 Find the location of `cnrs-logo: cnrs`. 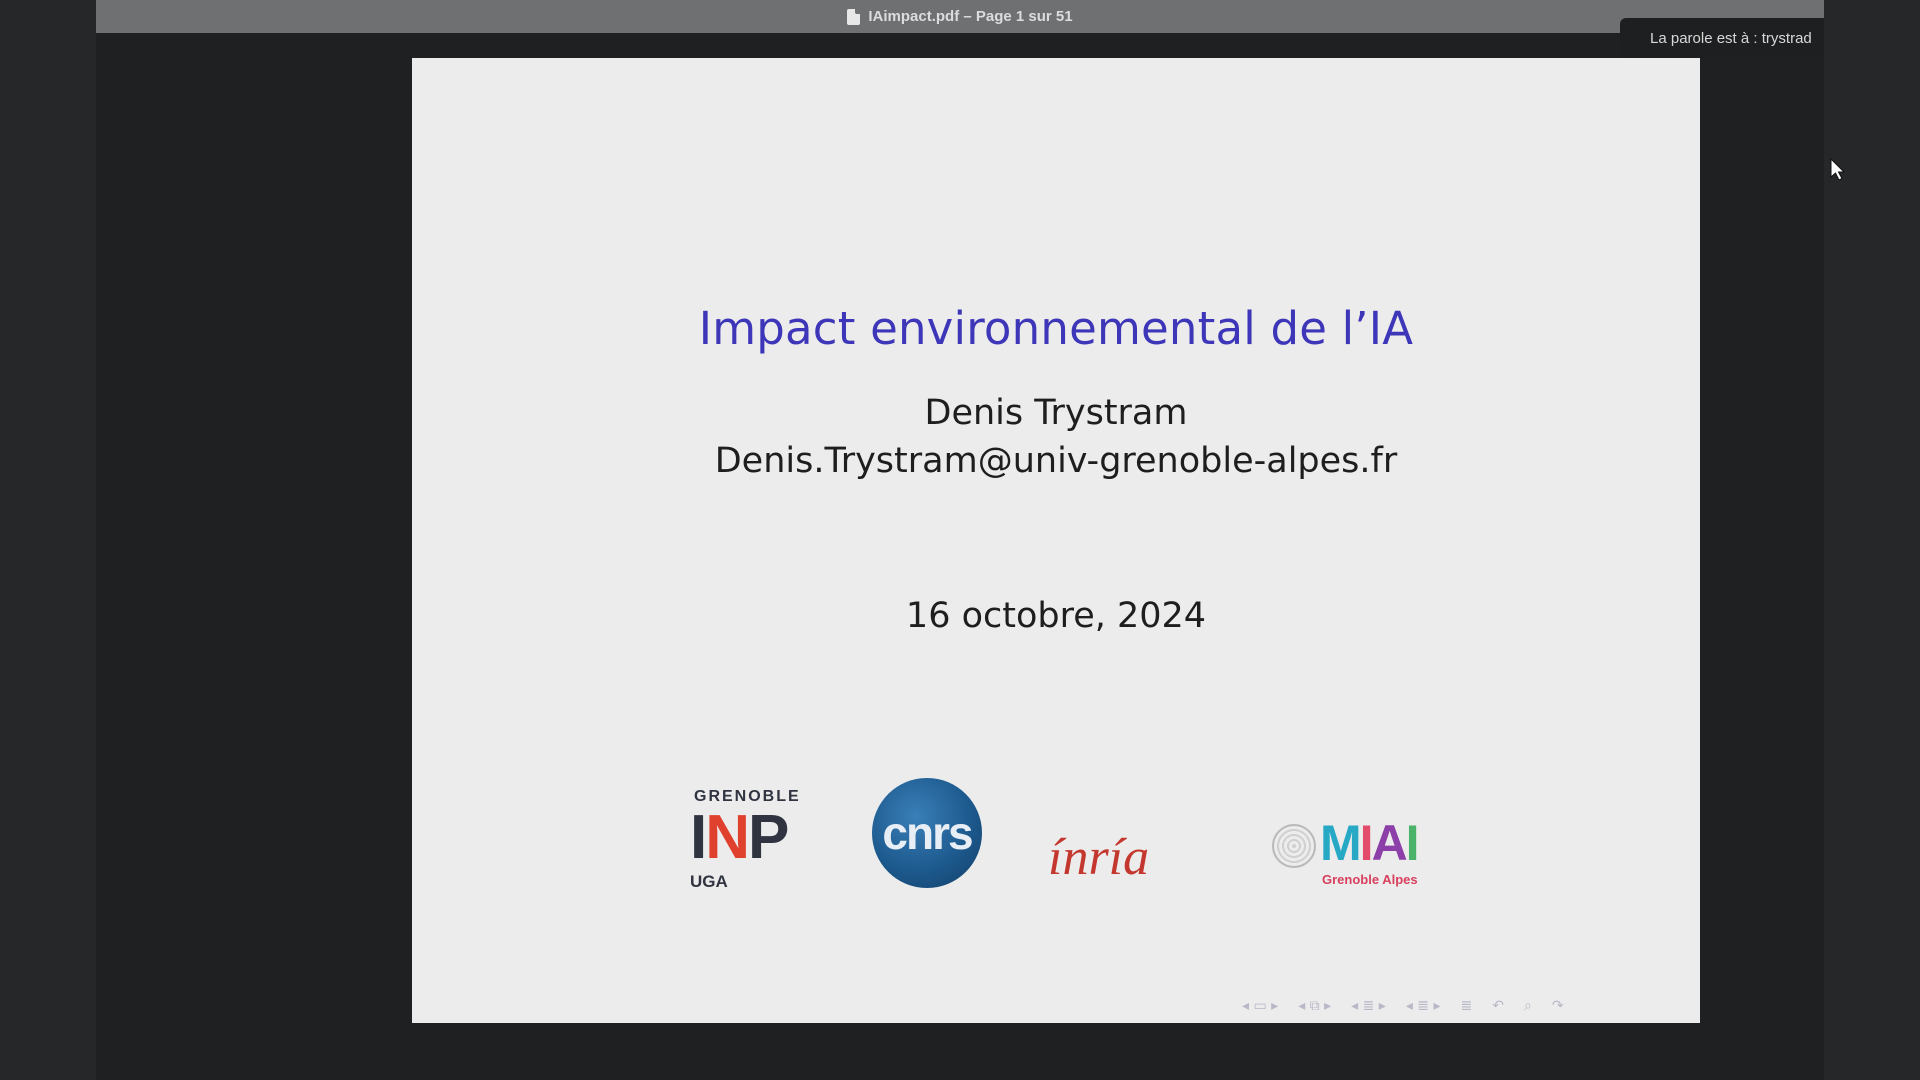

cnrs-logo: cnrs is located at coordinates (927, 833).